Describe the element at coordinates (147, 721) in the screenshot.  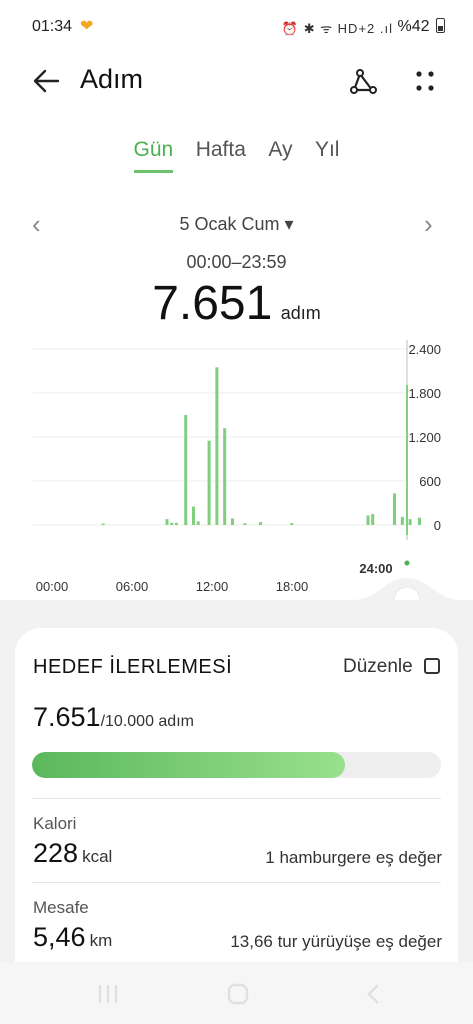
I see `goal-target: /10.000 adım` at that location.